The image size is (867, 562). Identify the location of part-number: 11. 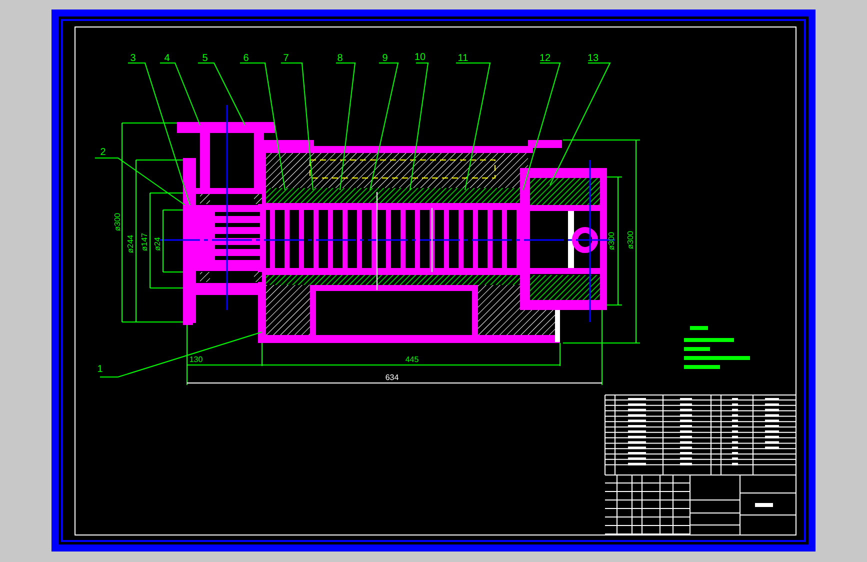
(463, 58).